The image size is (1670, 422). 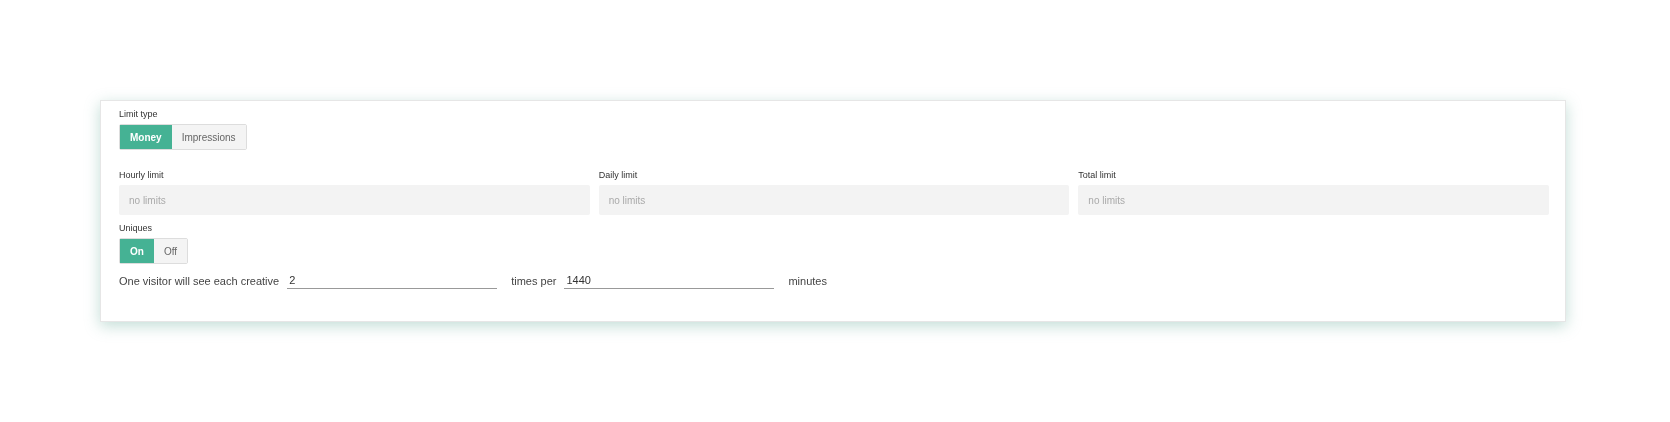 I want to click on limit-type-label: Limit type, so click(x=138, y=114).